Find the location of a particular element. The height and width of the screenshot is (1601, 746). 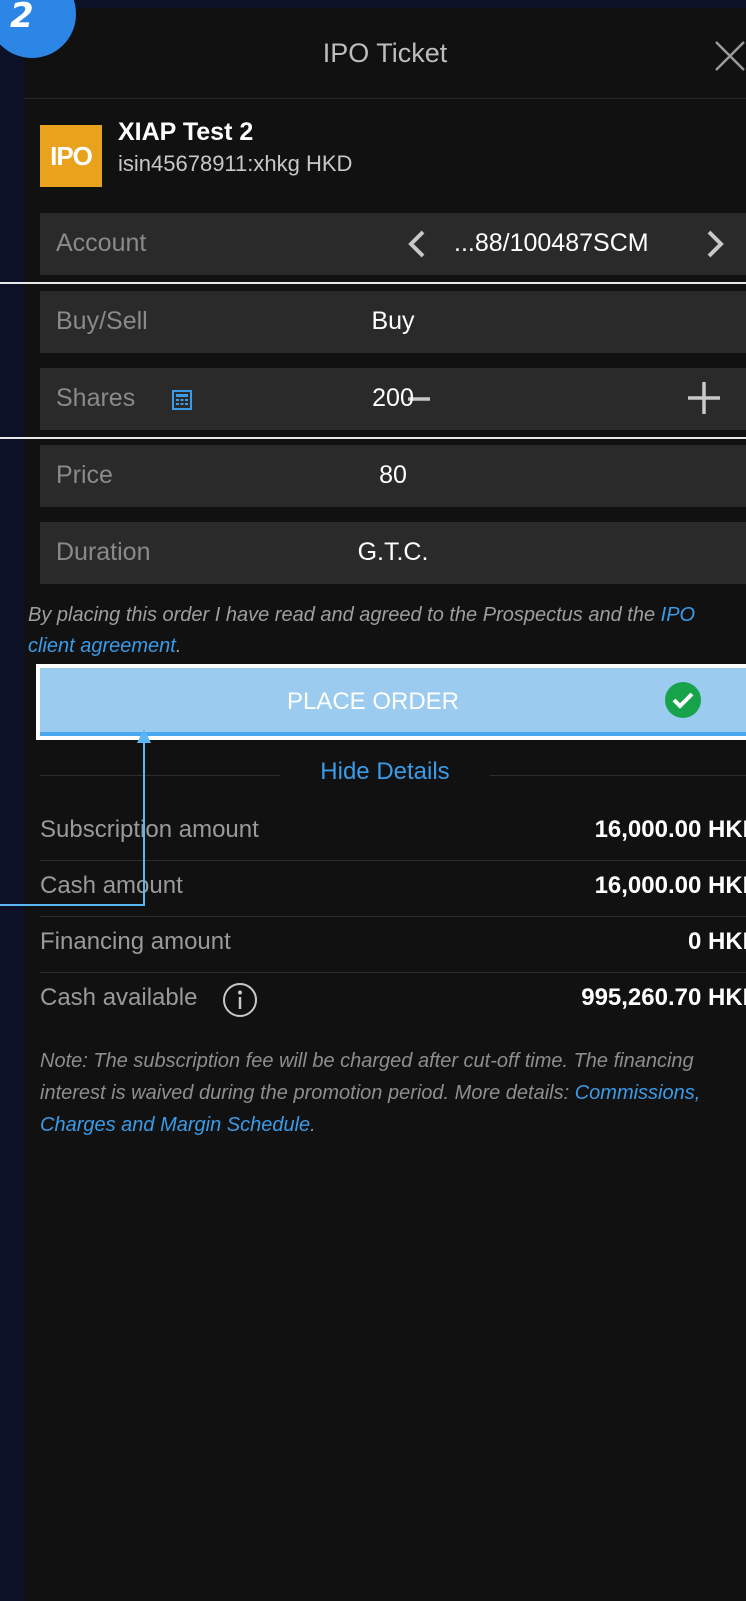

subscription-amount-label: Subscription amount is located at coordinates (149, 829).